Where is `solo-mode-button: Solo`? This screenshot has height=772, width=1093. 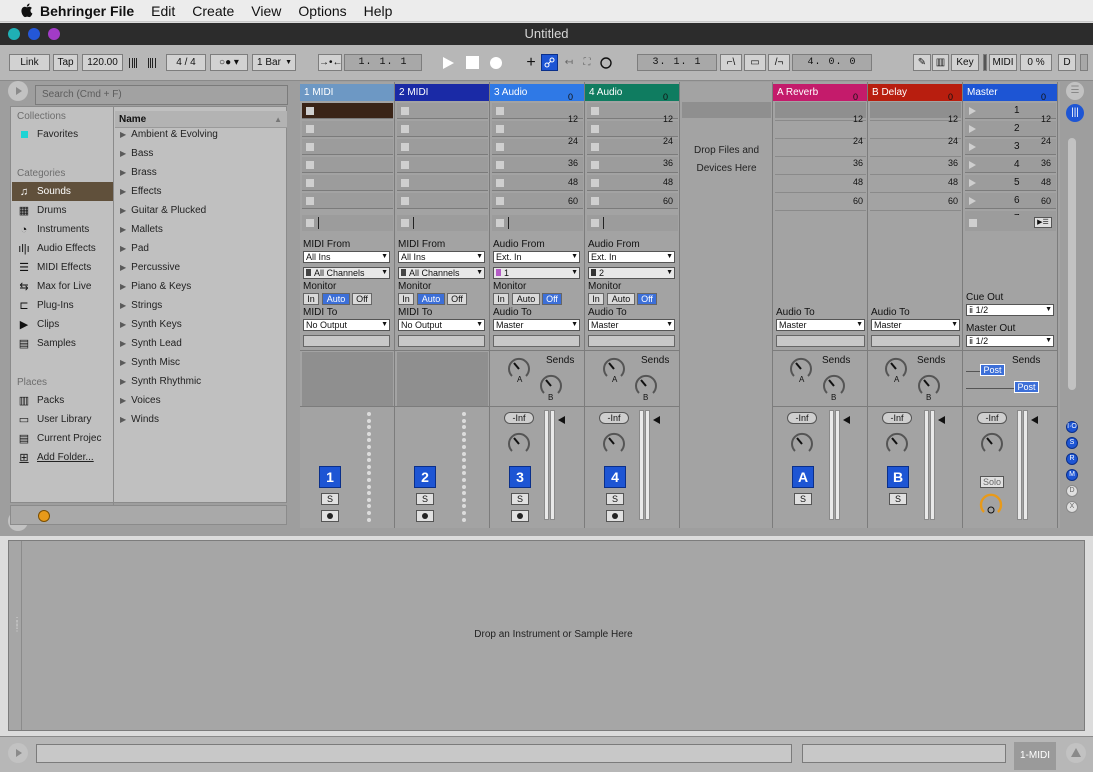
solo-mode-button: Solo is located at coordinates (992, 482).